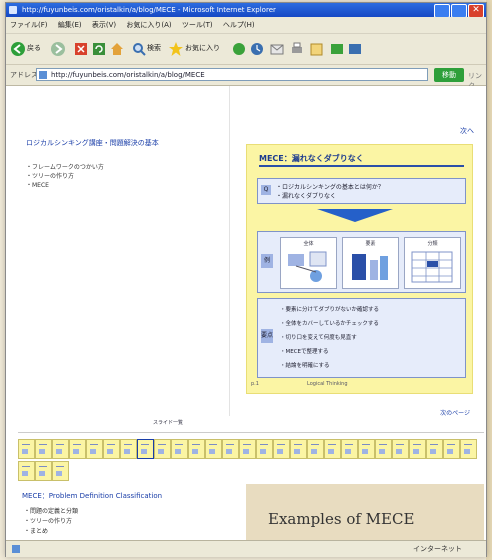 This screenshot has width=492, height=560. Describe the element at coordinates (13, 10) in the screenshot. I see `ie-app-icon` at that location.